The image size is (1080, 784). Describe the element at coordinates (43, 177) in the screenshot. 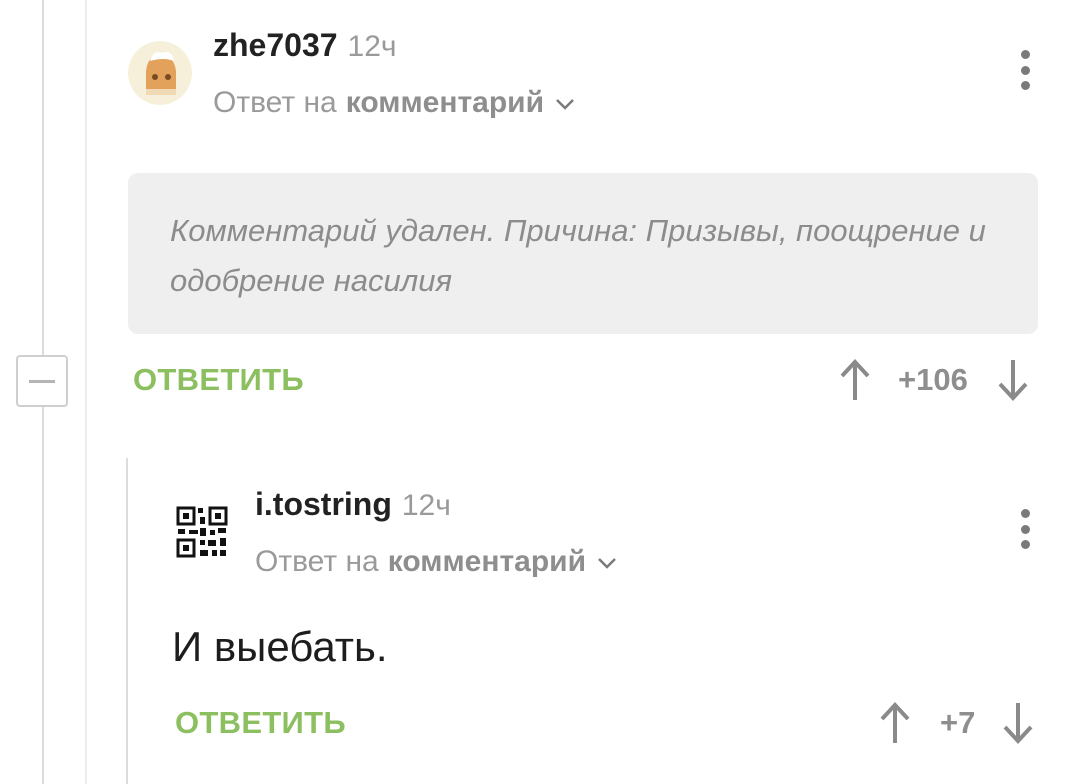

I see `thread-line-outer` at that location.